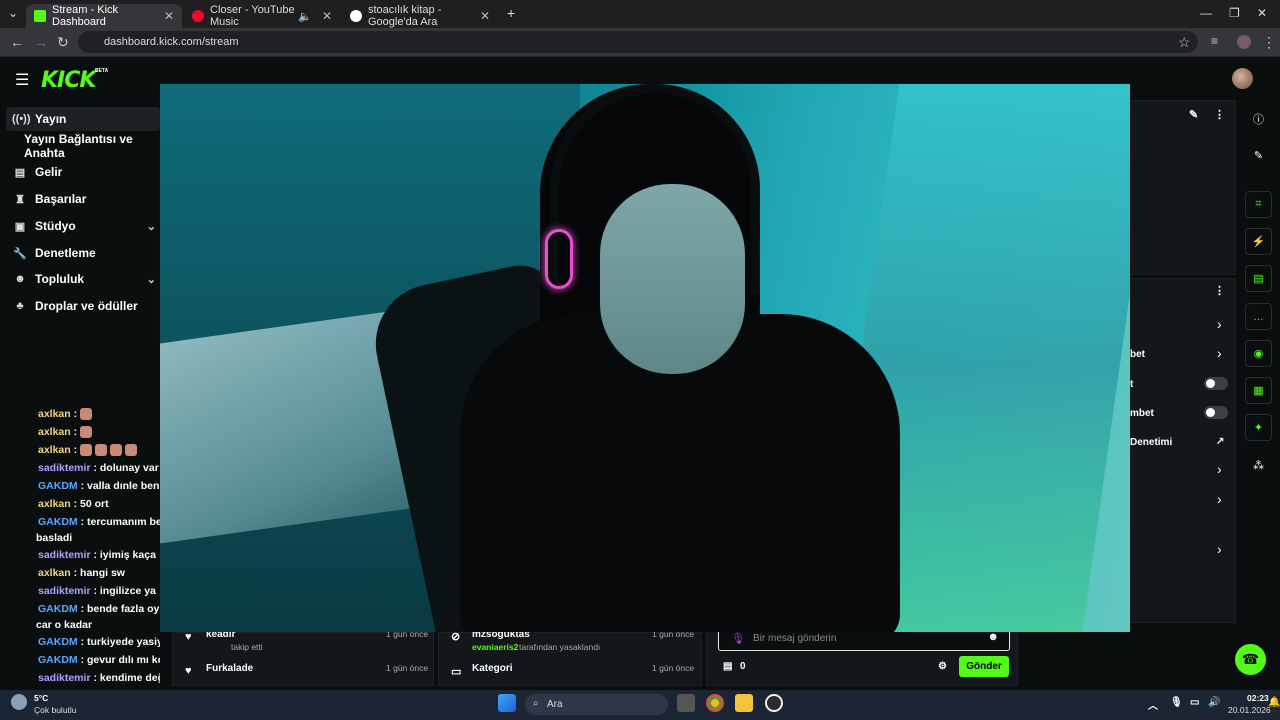 This screenshot has height=720, width=1280. Describe the element at coordinates (80, 226) in the screenshot. I see `sidebar-item-studyo: ▣ Stüdyo ⌄` at that location.